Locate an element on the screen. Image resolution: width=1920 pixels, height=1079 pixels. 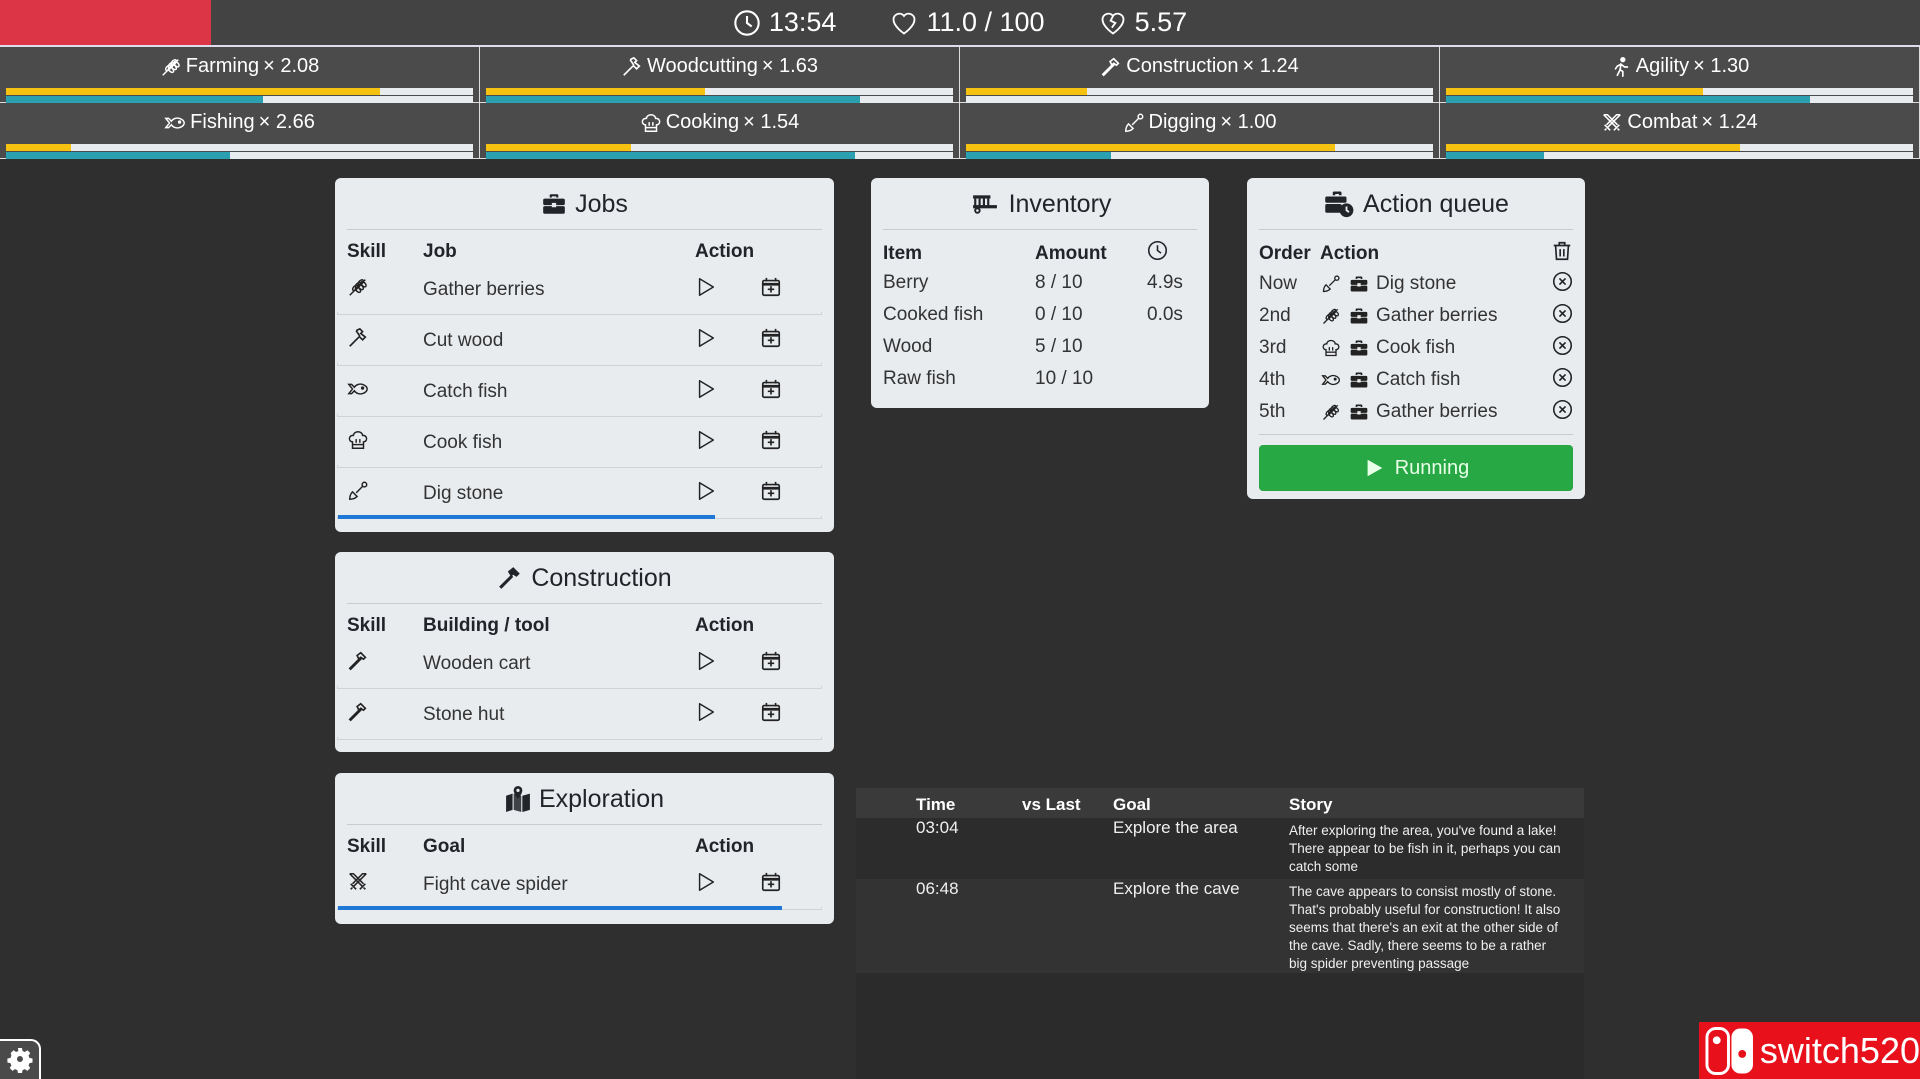
job-row: Cook fish is located at coordinates (579, 442).